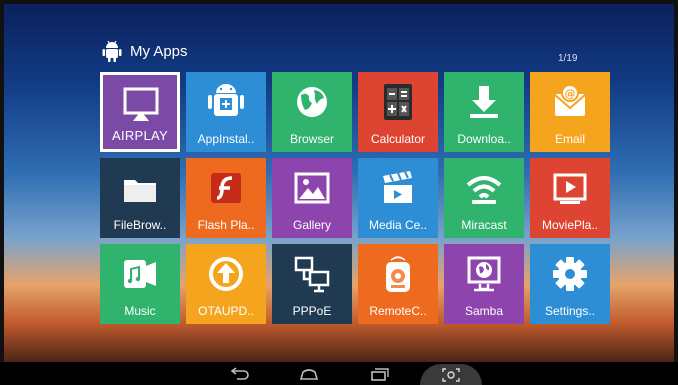 This screenshot has height=385, width=678. I want to click on app-label: Music, so click(140, 311).